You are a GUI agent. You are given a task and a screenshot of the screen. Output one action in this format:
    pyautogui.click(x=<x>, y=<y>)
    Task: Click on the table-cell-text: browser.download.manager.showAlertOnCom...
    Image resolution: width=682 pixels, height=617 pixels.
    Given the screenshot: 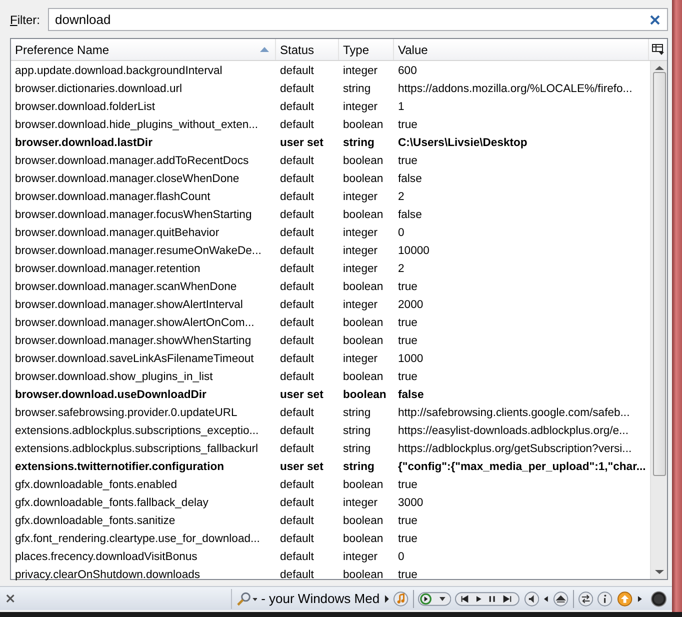 What is the action you would take?
    pyautogui.click(x=135, y=323)
    